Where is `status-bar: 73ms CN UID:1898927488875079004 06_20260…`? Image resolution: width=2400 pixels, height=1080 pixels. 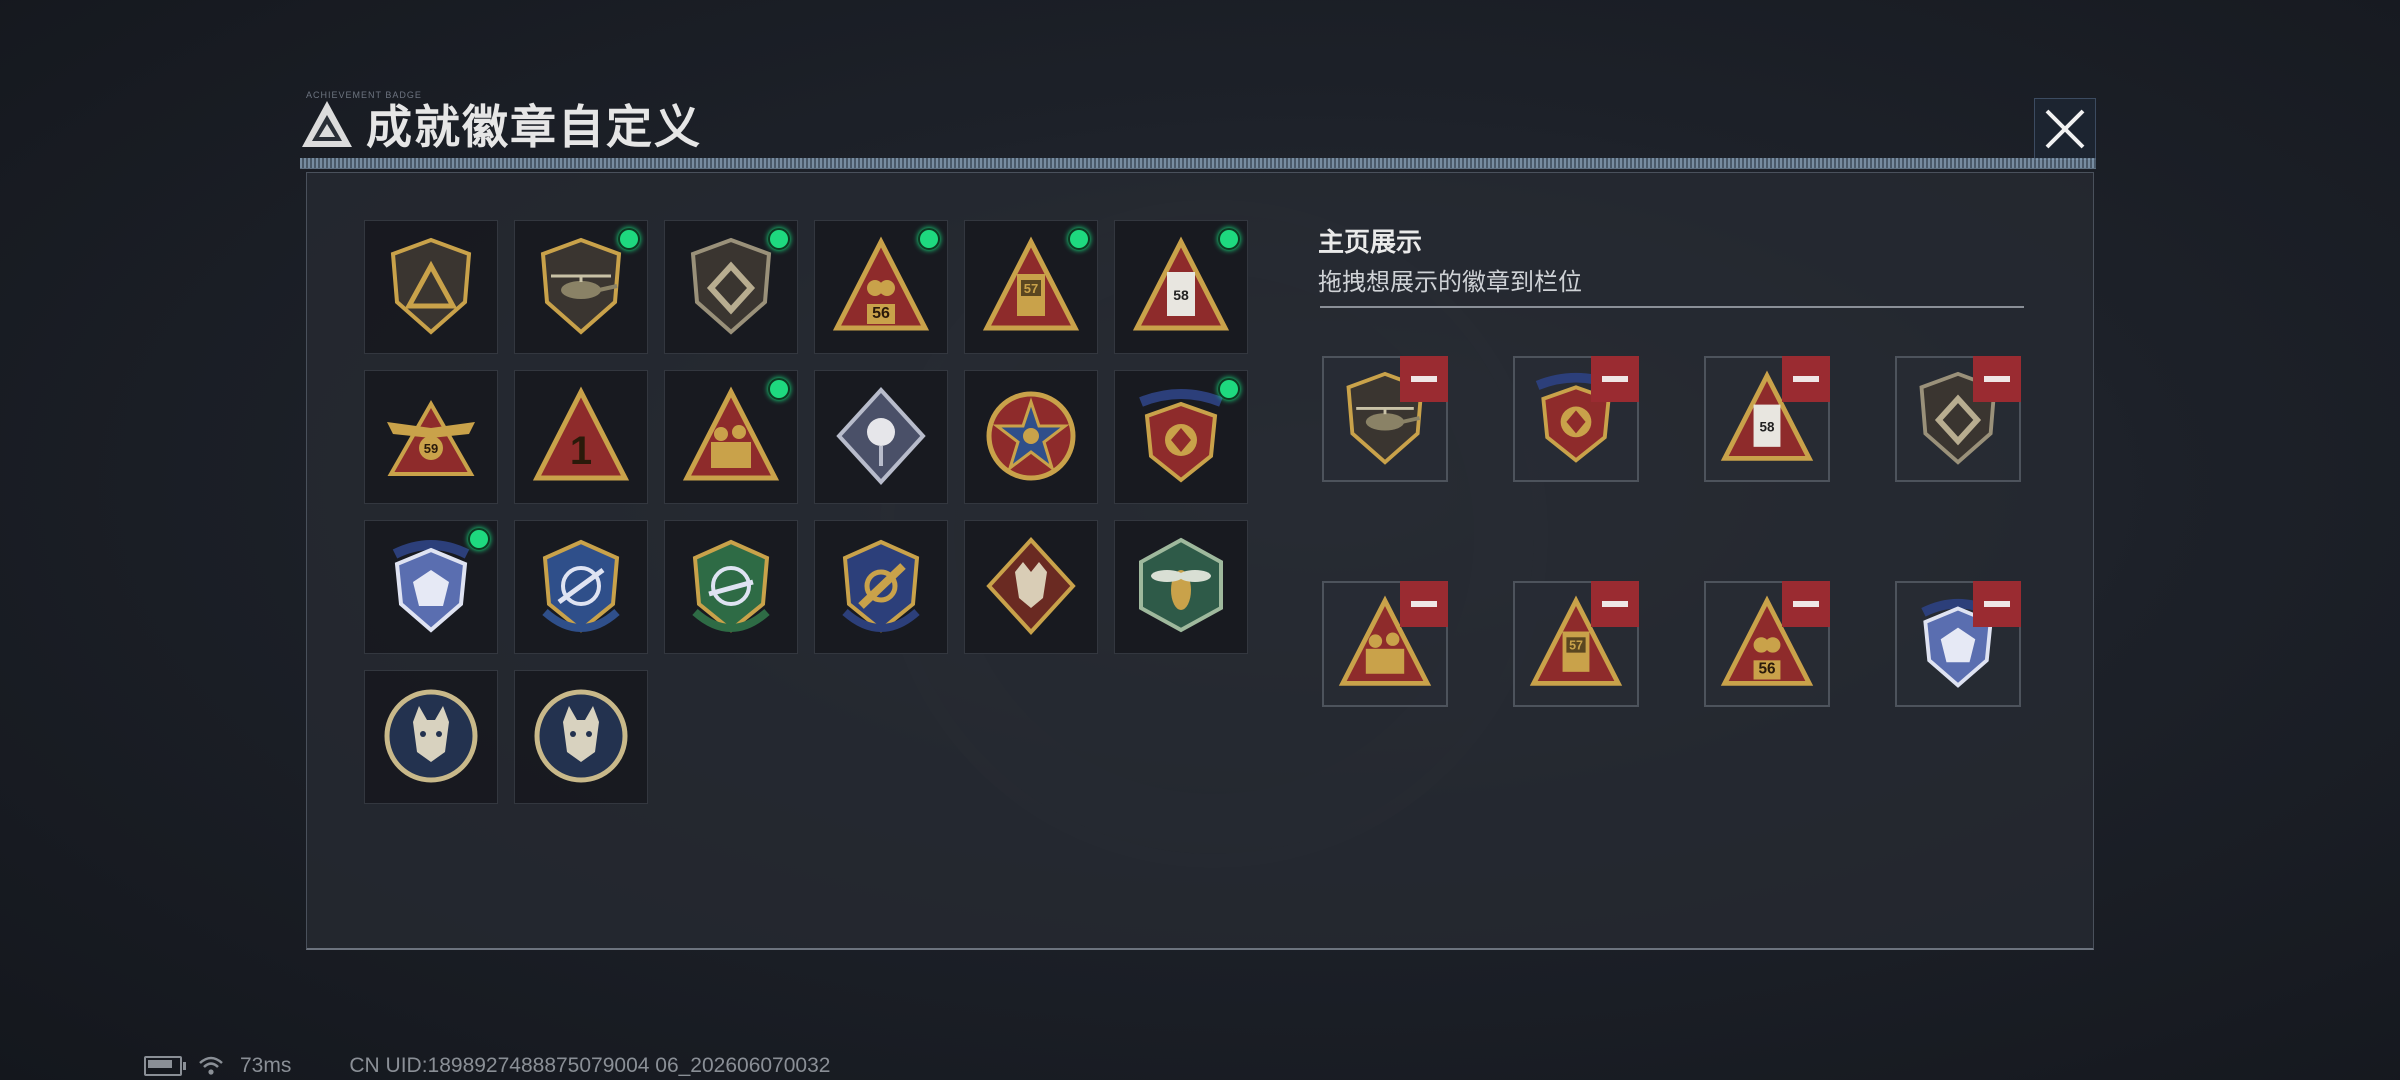 status-bar: 73ms CN UID:1898927488875079004 06_20260… is located at coordinates (487, 1066).